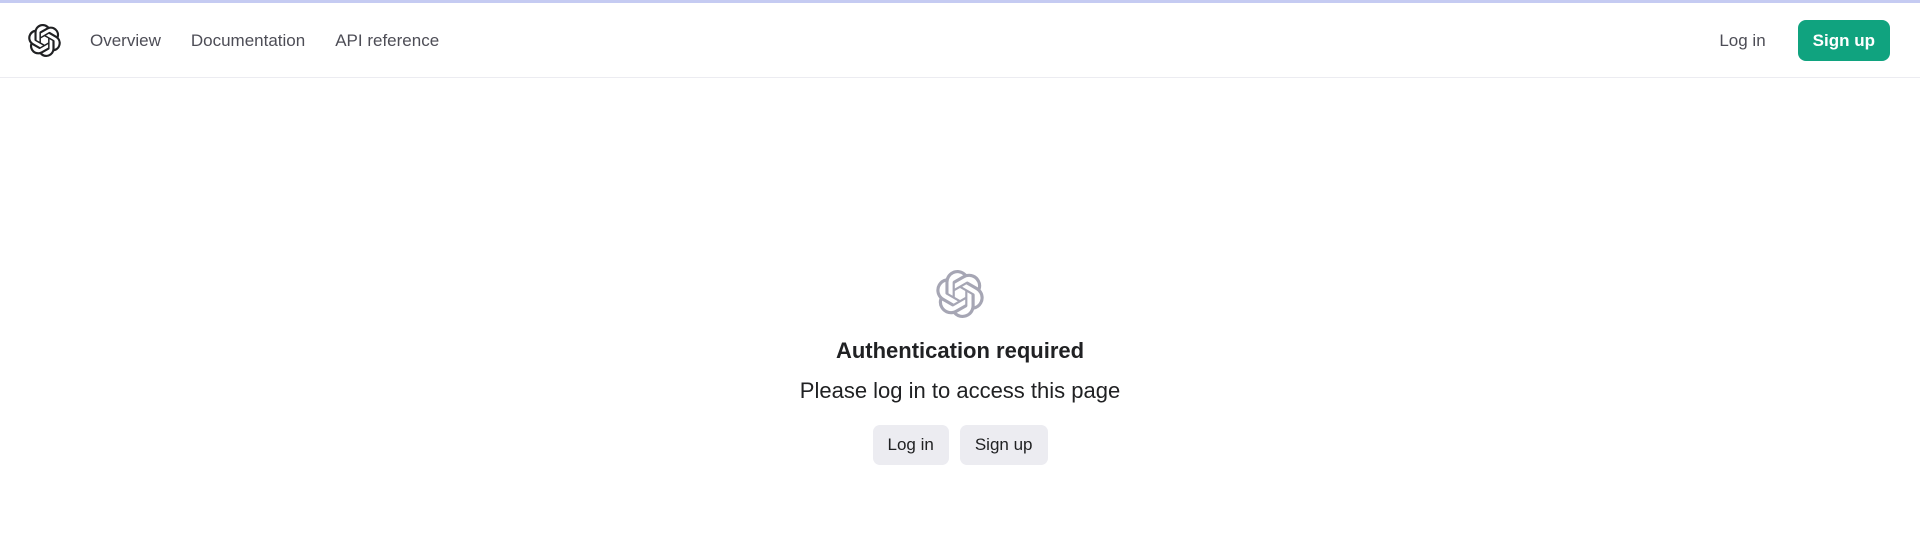 Image resolution: width=1920 pixels, height=538 pixels. What do you see at coordinates (387, 41) in the screenshot?
I see `nav-link-api-reference: API reference` at bounding box center [387, 41].